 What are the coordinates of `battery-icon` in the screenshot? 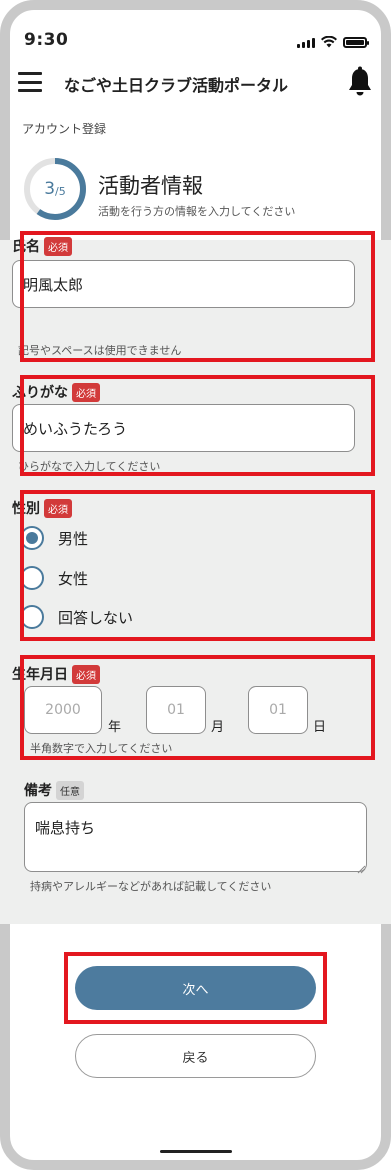 It's located at (356, 42).